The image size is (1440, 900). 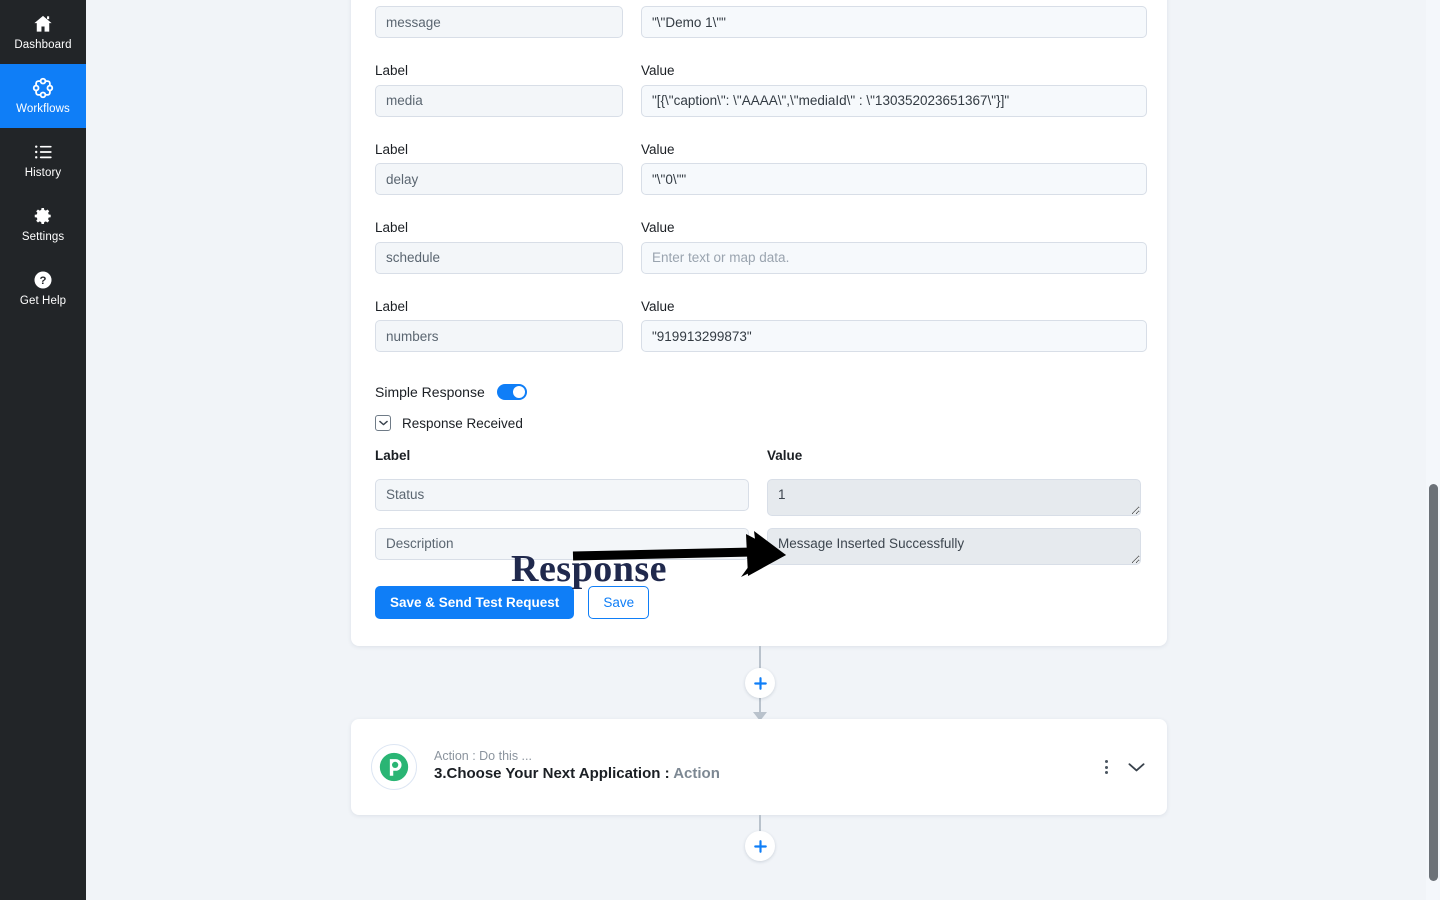 What do you see at coordinates (954, 546) in the screenshot?
I see `response-value-description` at bounding box center [954, 546].